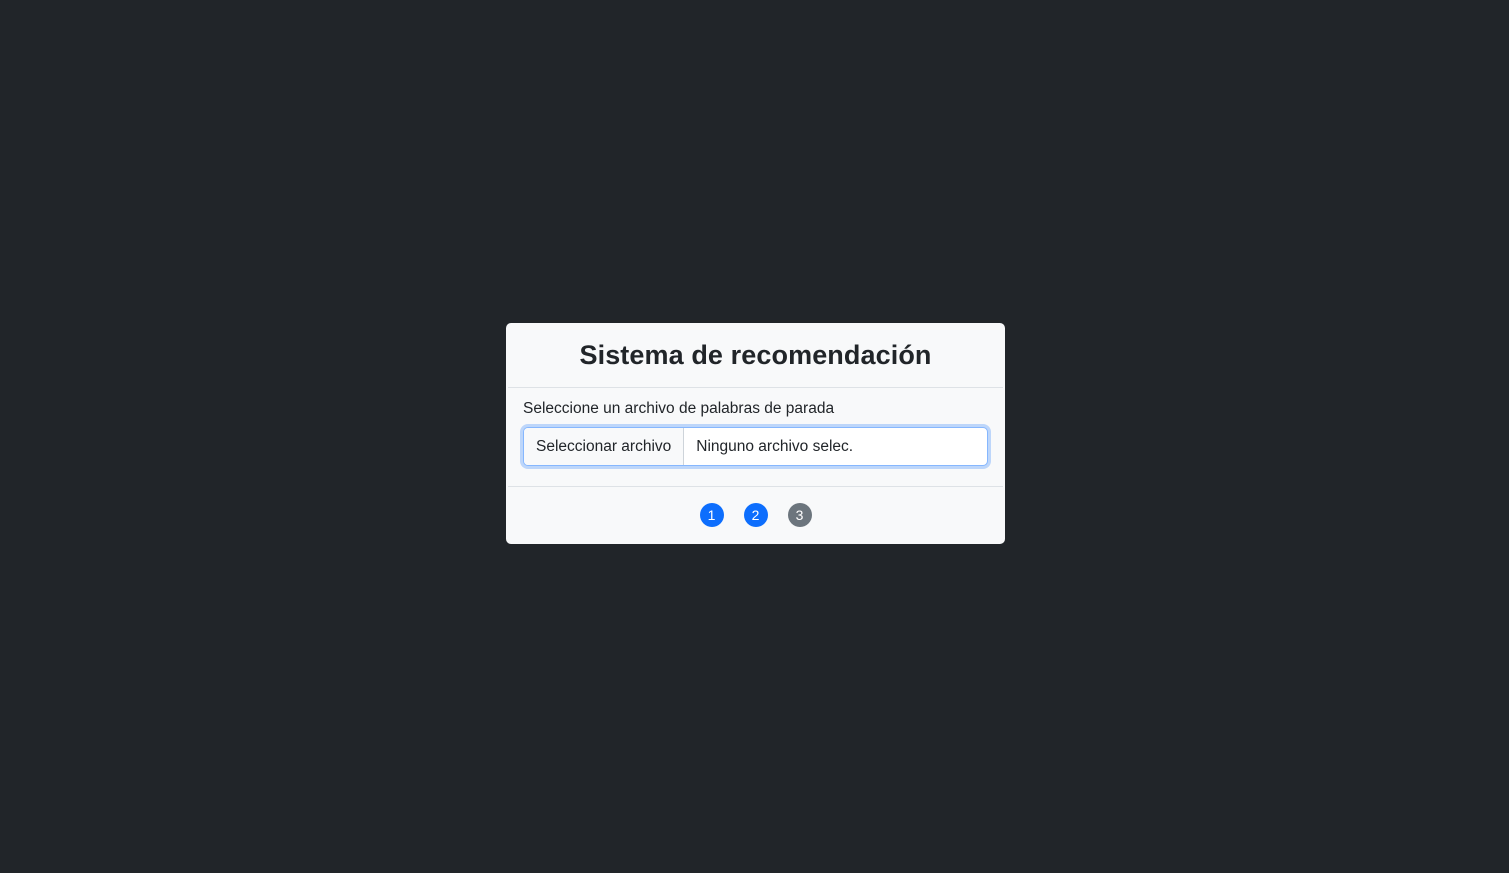 The height and width of the screenshot is (873, 1509). I want to click on page-title: Sistema de recomendación, so click(755, 354).